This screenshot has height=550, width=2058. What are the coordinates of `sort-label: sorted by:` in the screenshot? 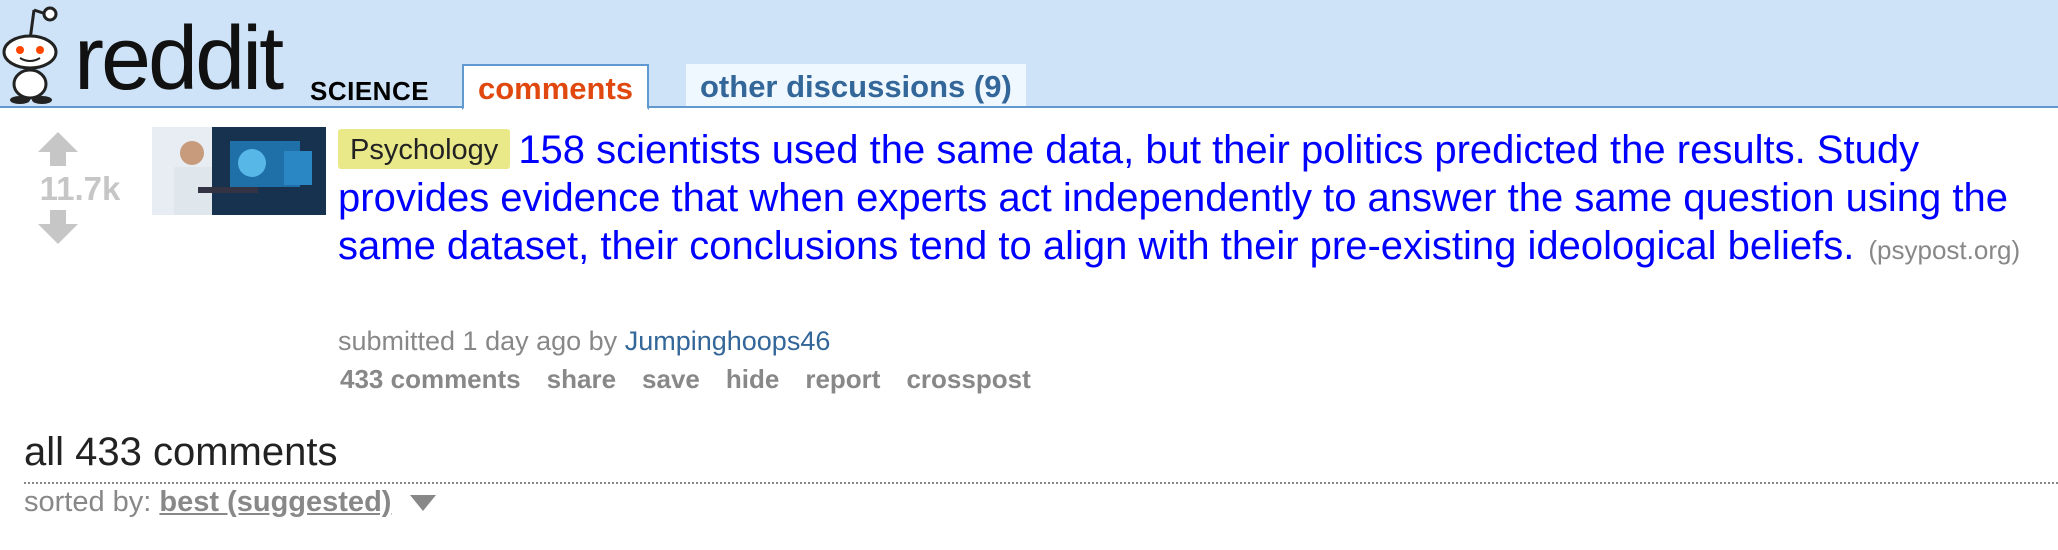 It's located at (88, 502).